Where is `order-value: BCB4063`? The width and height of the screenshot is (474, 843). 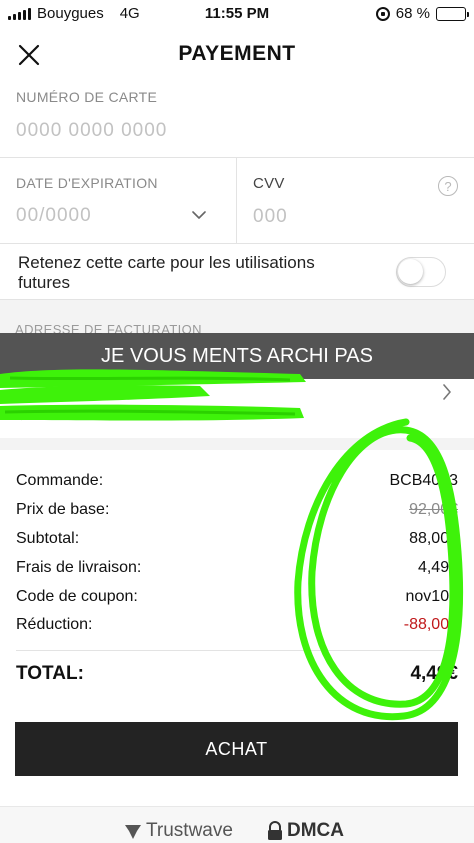
order-value: BCB4063 is located at coordinates (424, 480).